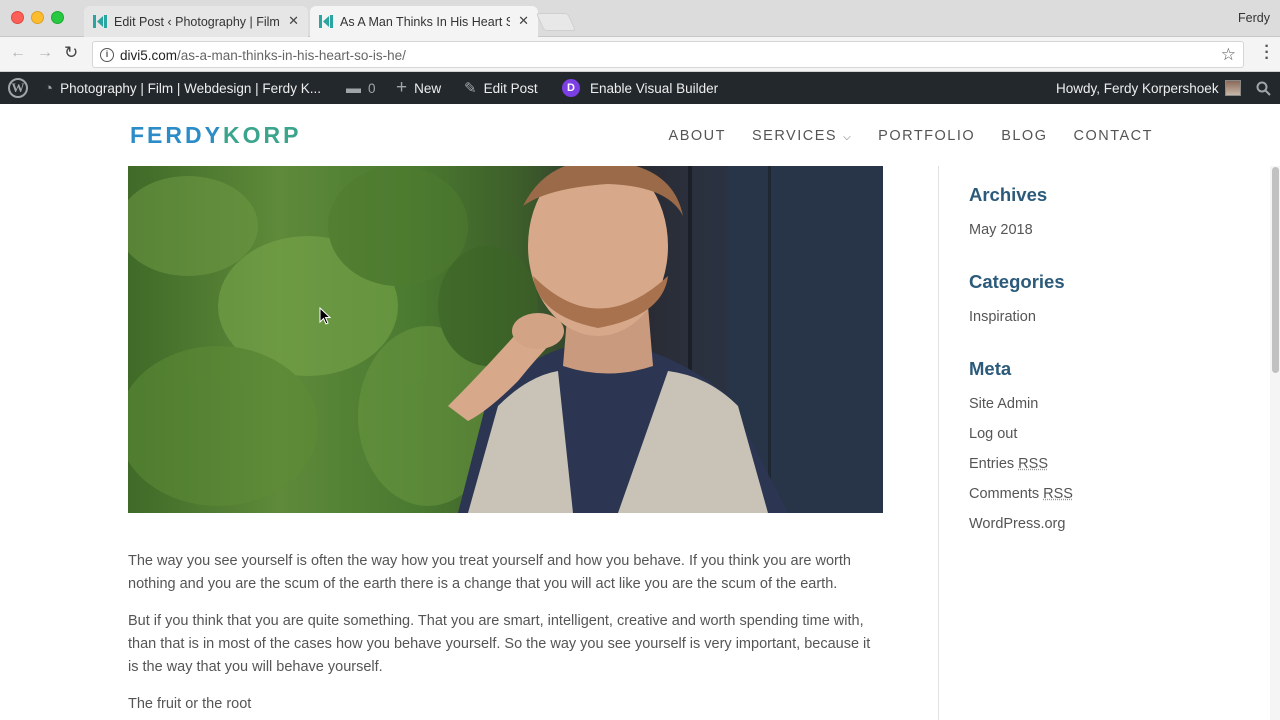 The height and width of the screenshot is (720, 1280). Describe the element at coordinates (1109, 494) in the screenshot. I see `meta-comments-rss-link: Comments RSS` at that location.